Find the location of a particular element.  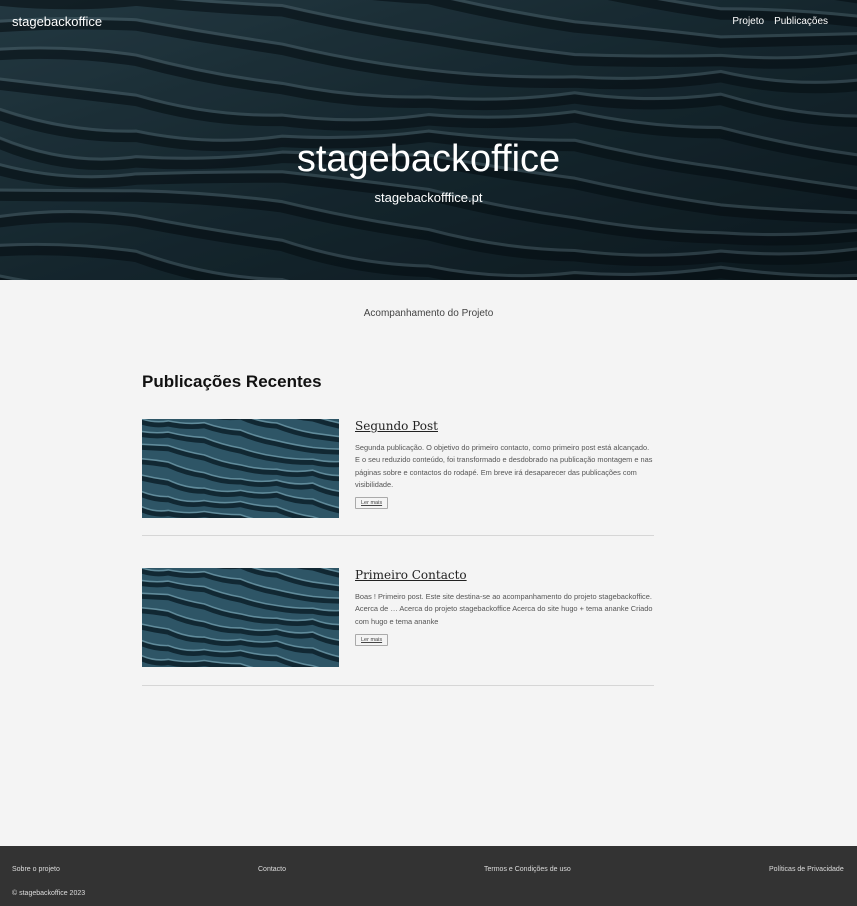

brand-link: stagebackoffice is located at coordinates (57, 21).